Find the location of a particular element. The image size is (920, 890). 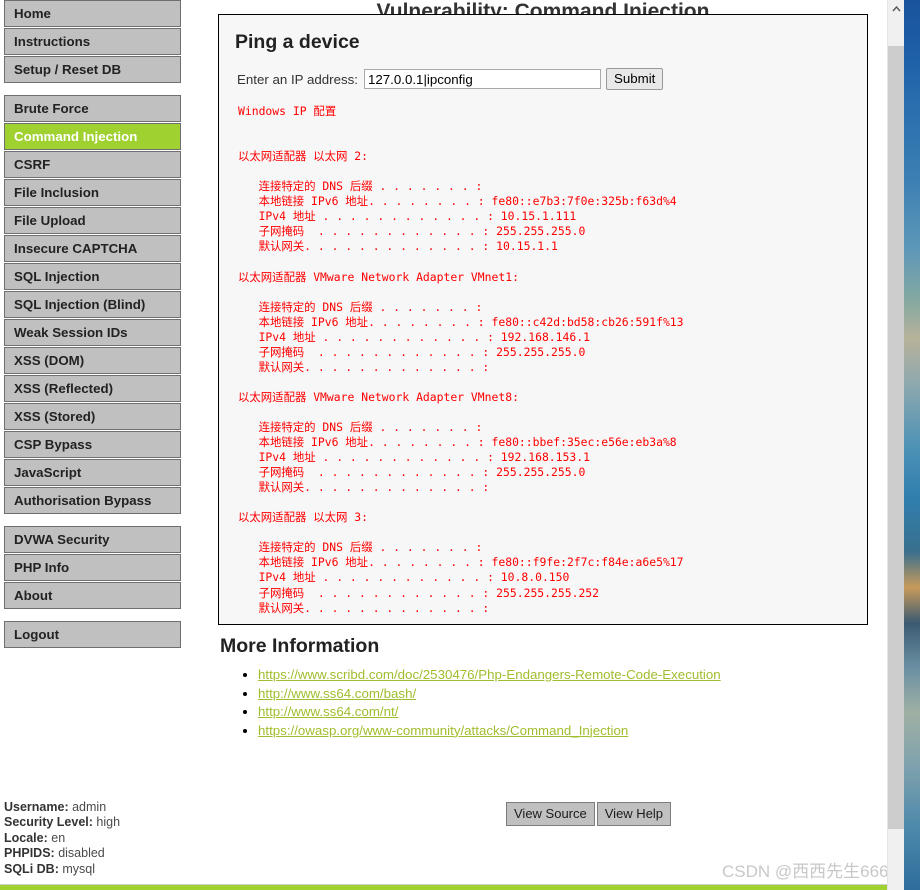

list-item: http://www.ss64.com/nt/ is located at coordinates (563, 712).